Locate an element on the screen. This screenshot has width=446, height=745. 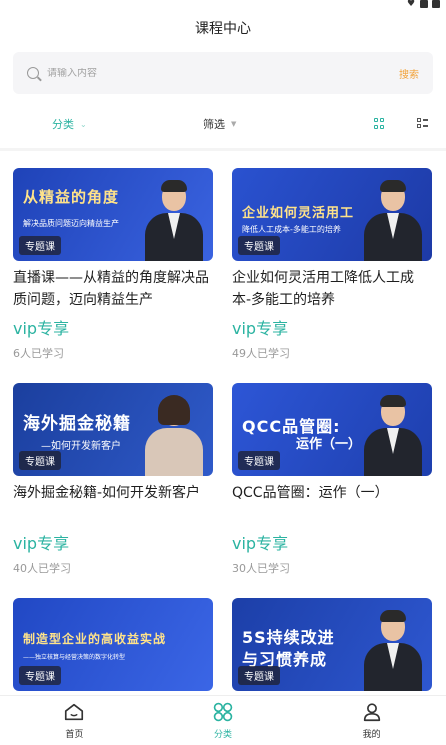
category-icon is located at coordinates (223, 712).